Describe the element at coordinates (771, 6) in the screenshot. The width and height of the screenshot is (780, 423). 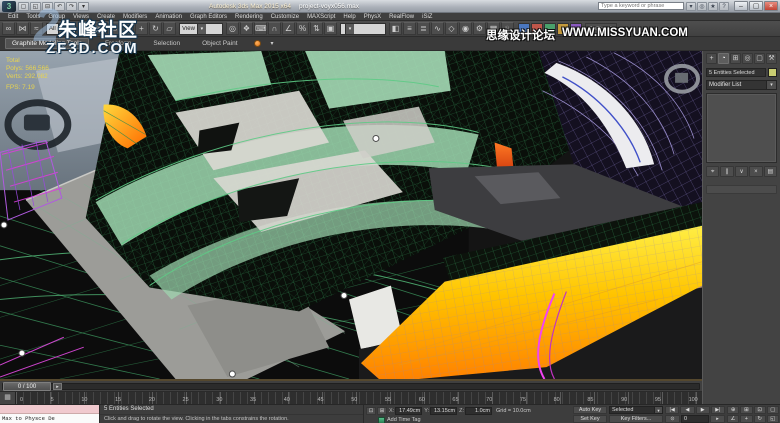
I see `close-button: ×` at that location.